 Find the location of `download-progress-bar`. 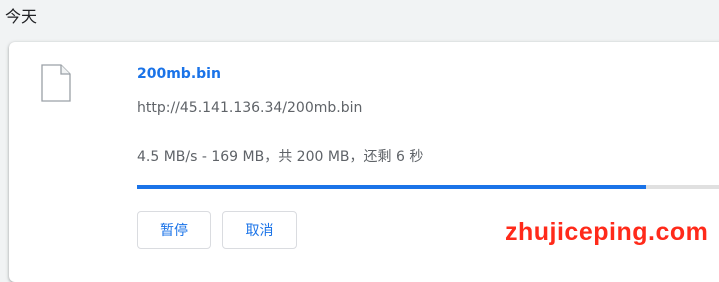

download-progress-bar is located at coordinates (428, 187).